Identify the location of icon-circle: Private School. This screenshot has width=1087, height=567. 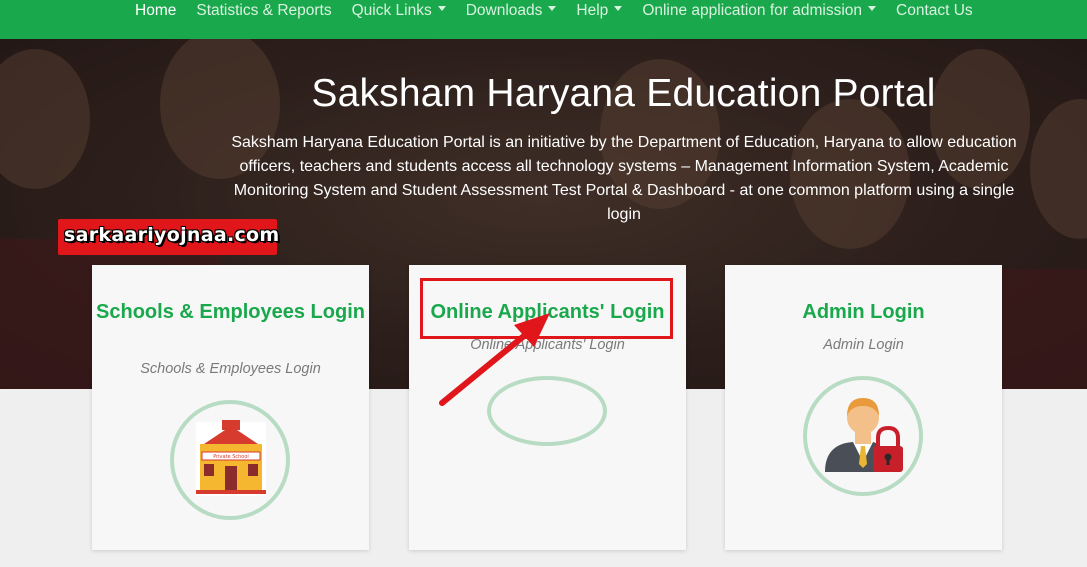
(230, 460).